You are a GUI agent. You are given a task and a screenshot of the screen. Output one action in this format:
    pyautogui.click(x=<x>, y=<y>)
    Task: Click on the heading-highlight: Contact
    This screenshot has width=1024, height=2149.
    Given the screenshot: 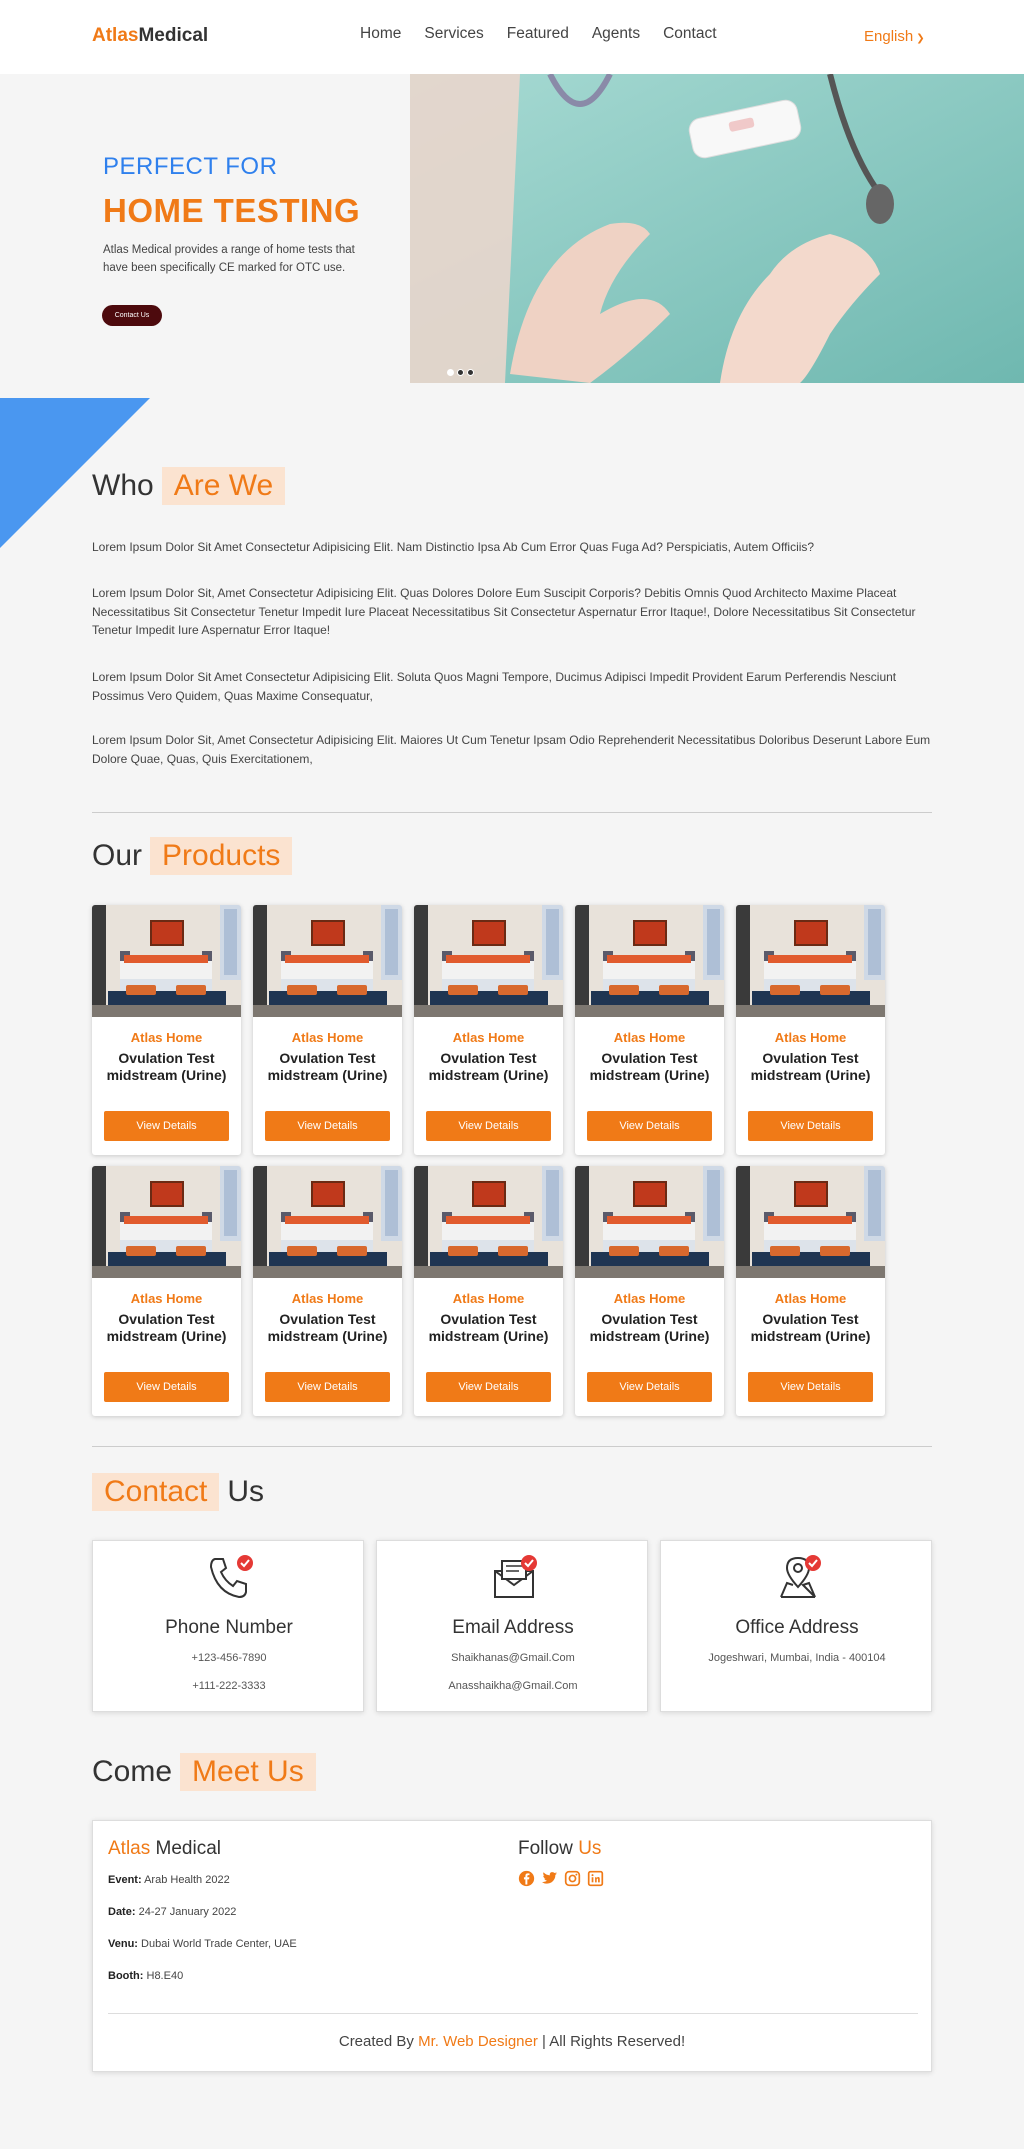 What is the action you would take?
    pyautogui.click(x=156, y=1492)
    